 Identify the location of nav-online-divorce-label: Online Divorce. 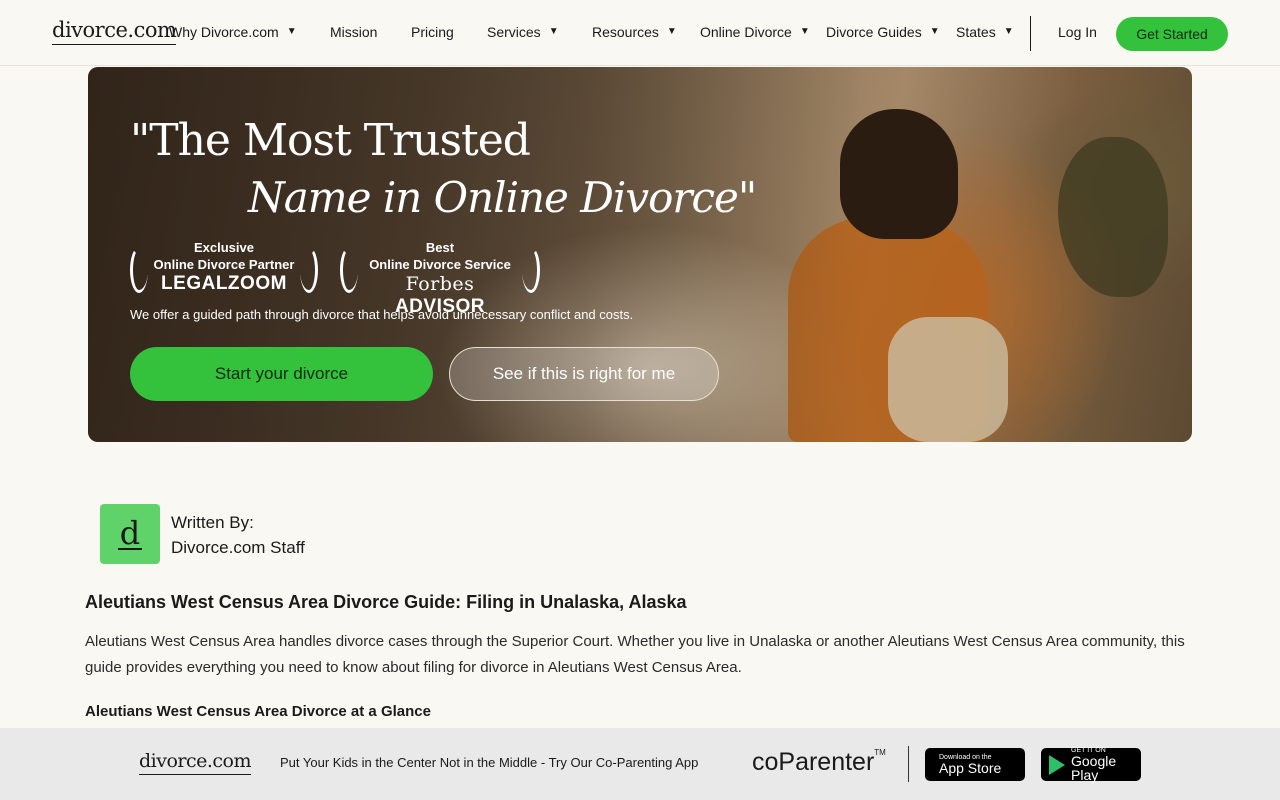
(746, 32).